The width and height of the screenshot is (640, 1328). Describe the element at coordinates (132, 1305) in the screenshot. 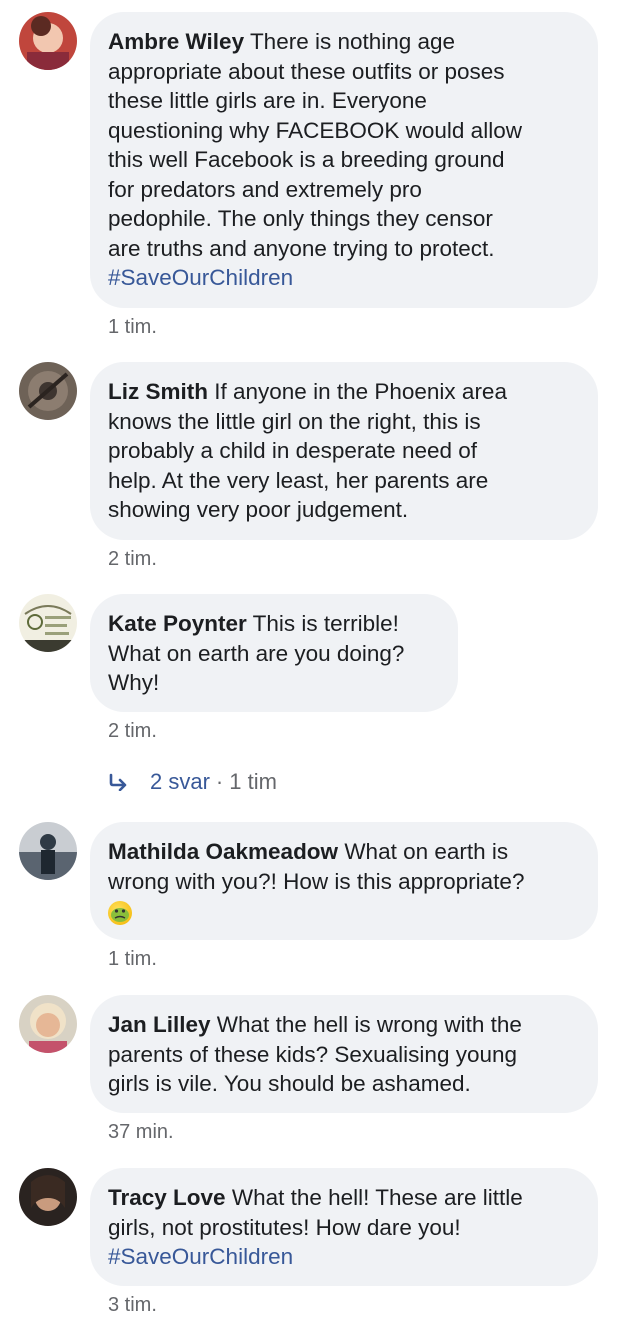

I see `comment-timestamp: 3 tim.` at that location.